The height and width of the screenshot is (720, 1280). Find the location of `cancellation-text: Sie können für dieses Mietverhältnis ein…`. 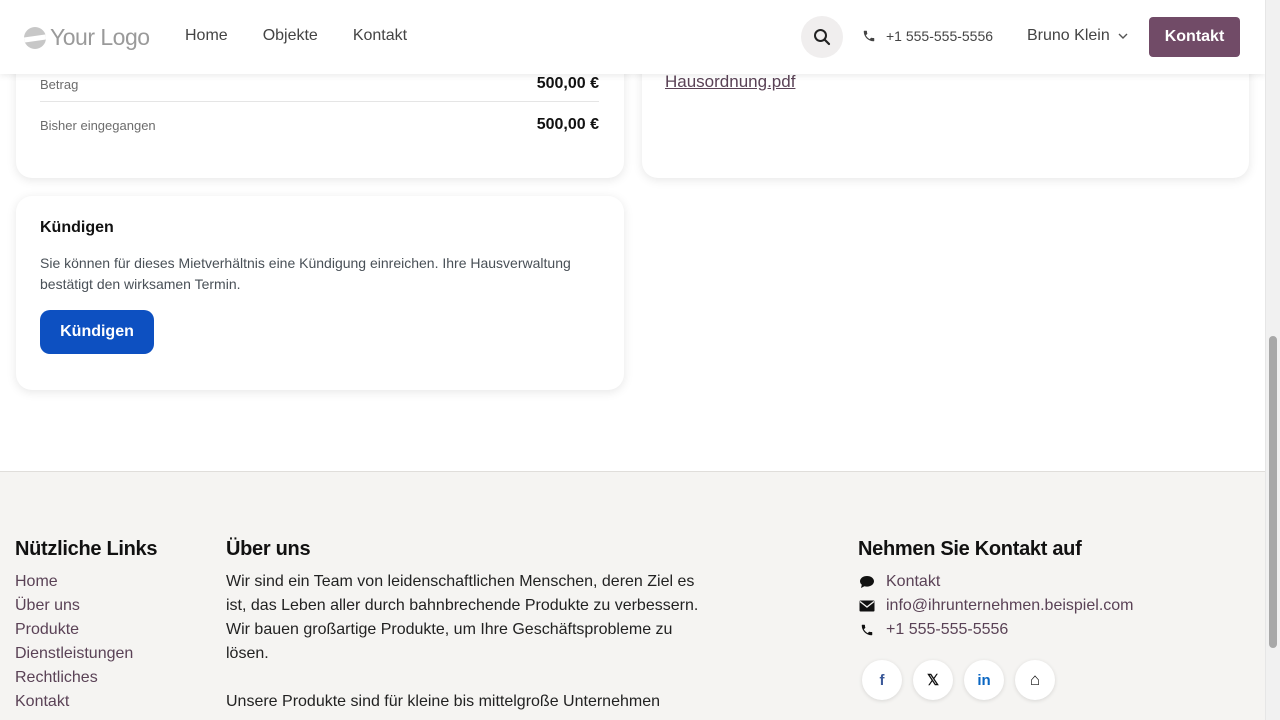

cancellation-text: Sie können für dieses Mietverhältnis ein… is located at coordinates (305, 273).